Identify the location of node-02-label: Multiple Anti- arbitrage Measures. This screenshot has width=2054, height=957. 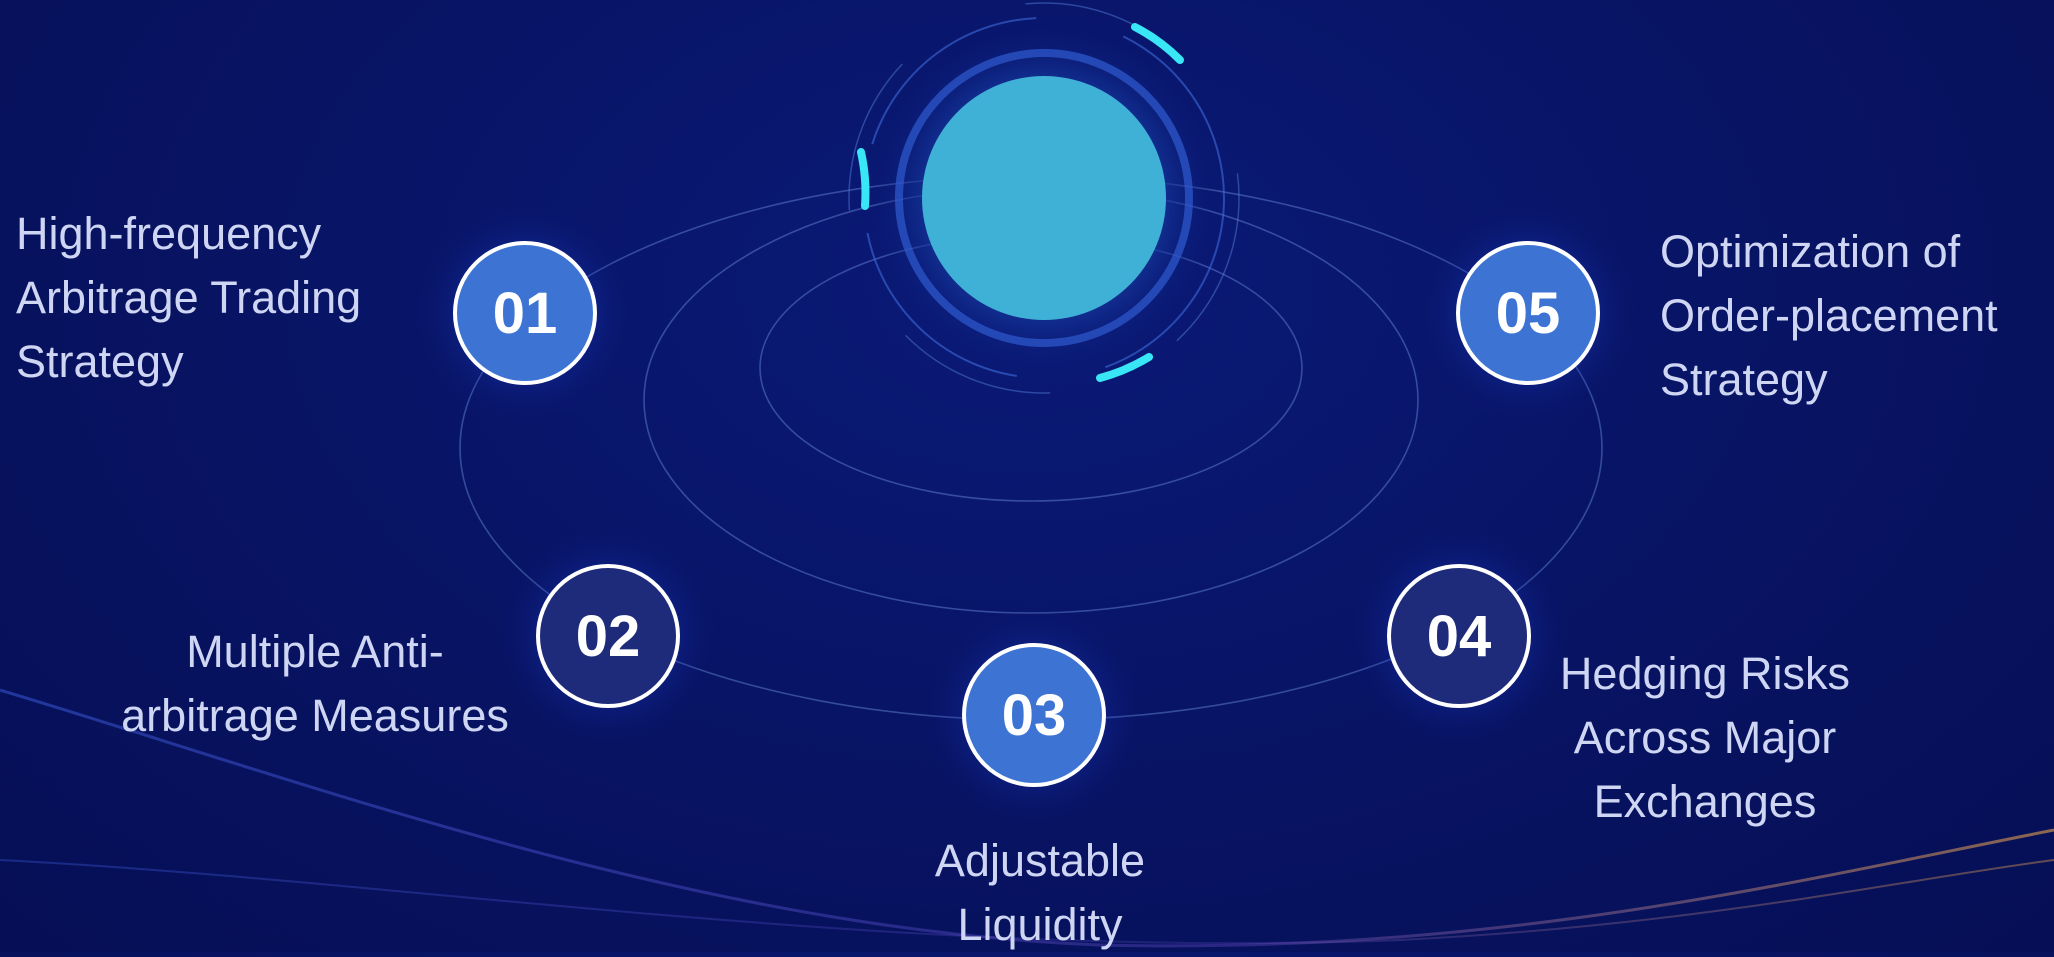
(315, 684).